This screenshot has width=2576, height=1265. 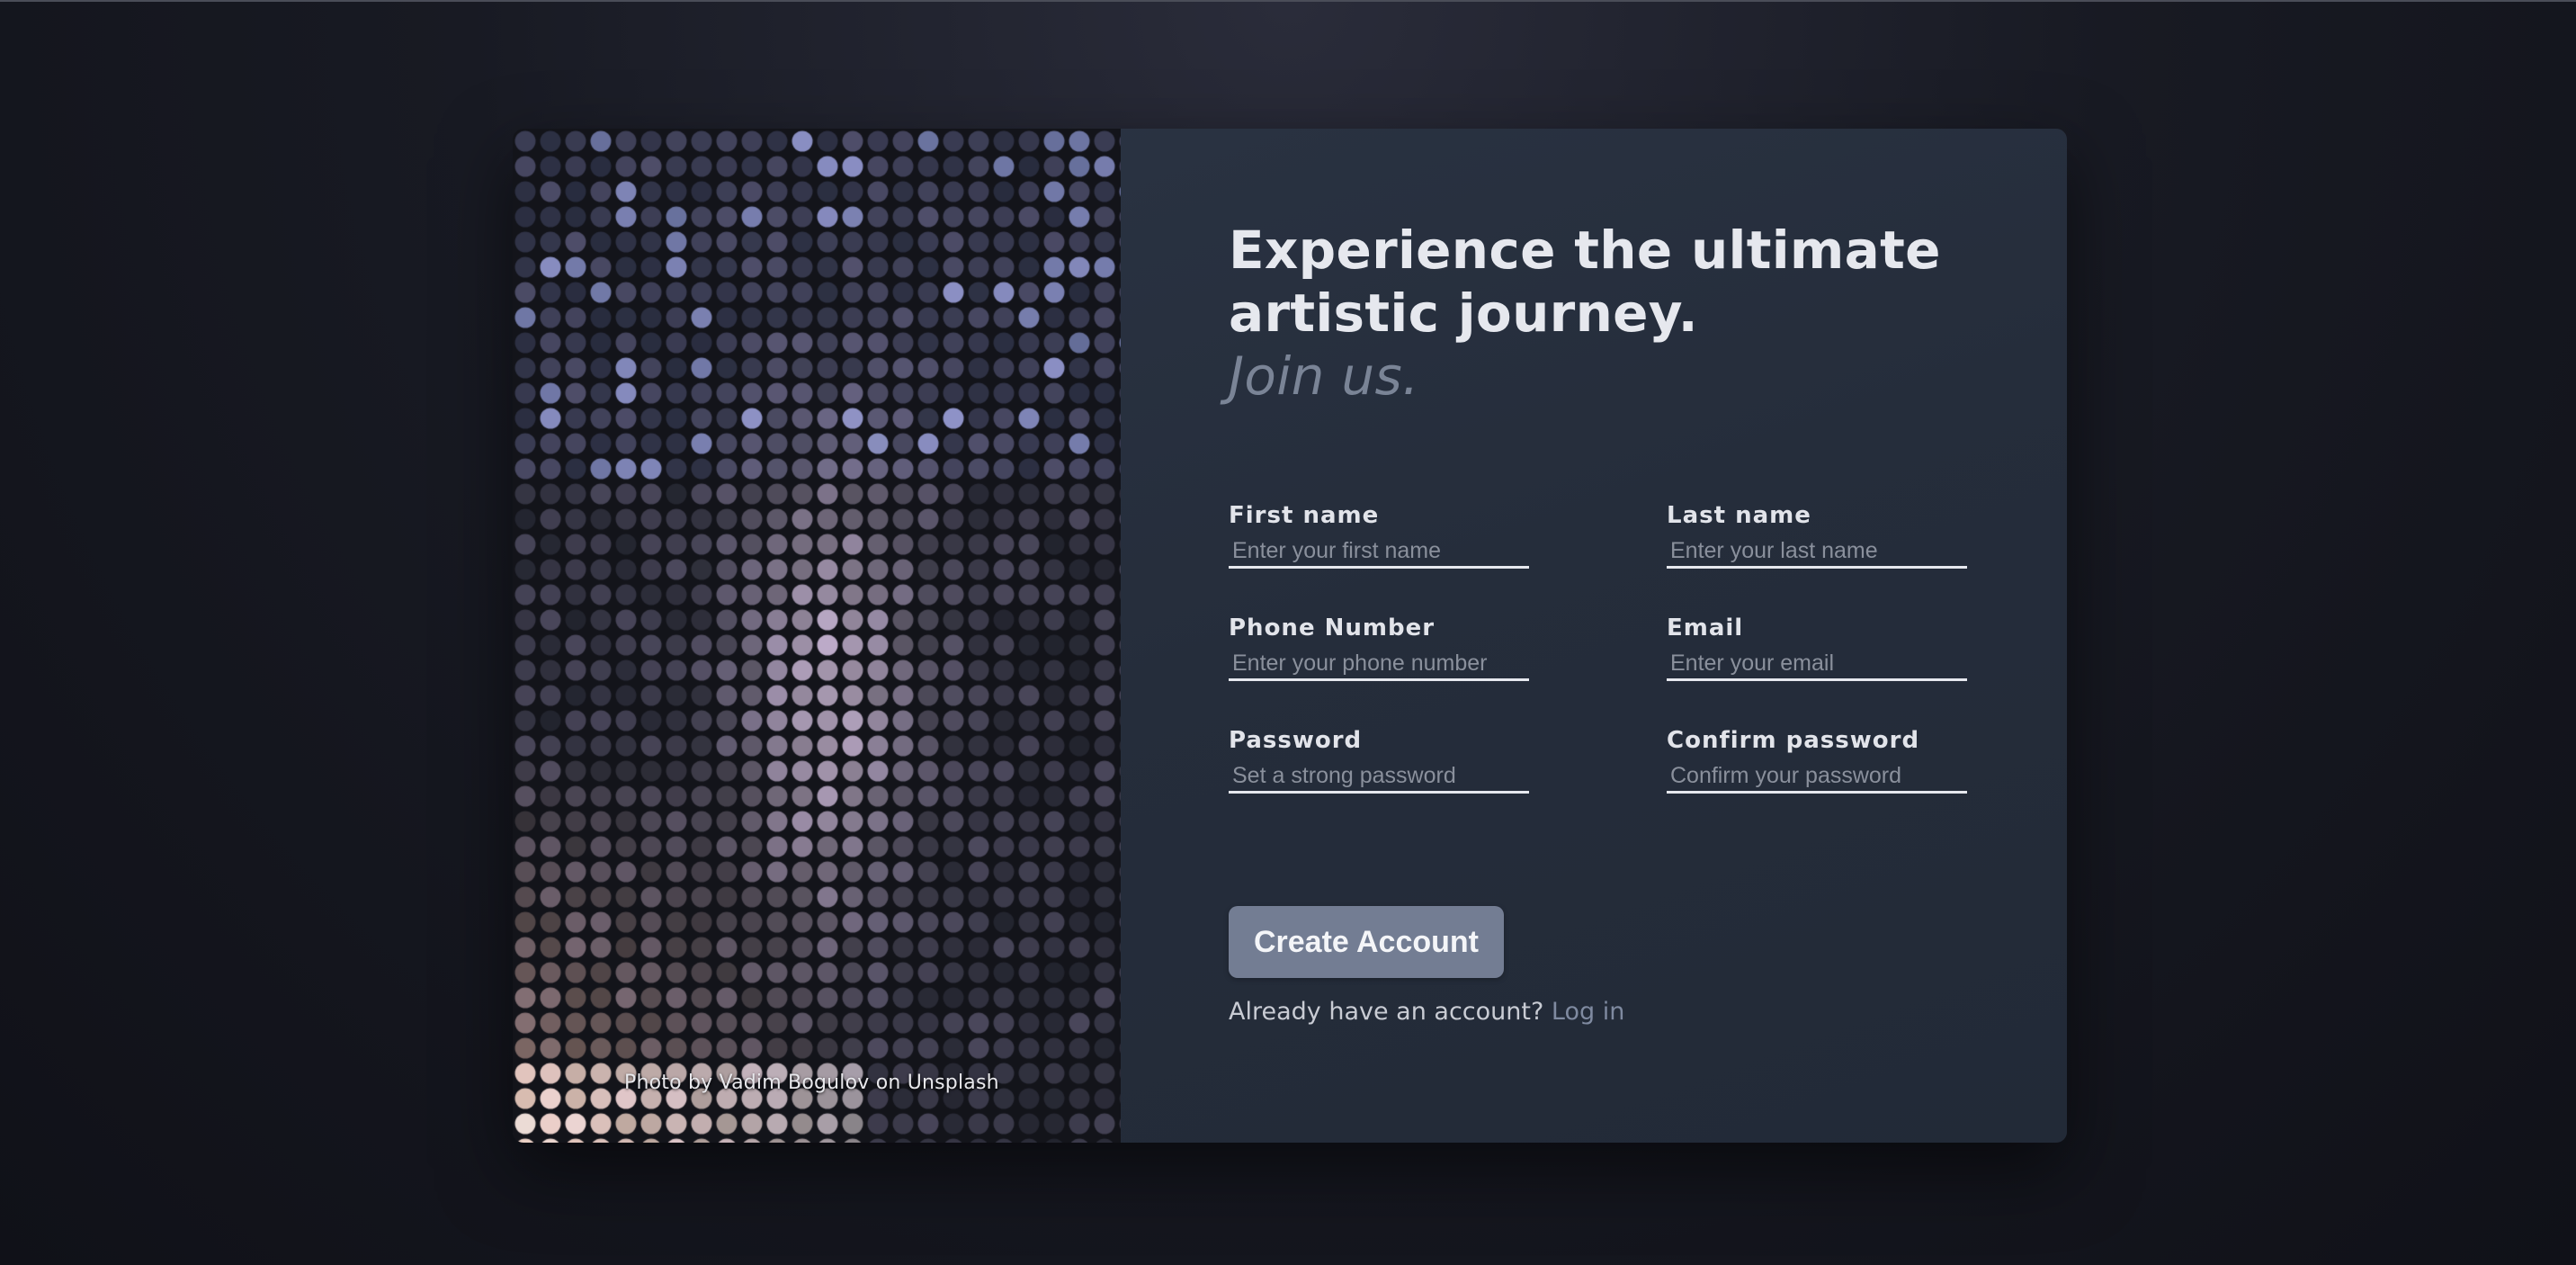 What do you see at coordinates (1379, 534) in the screenshot?
I see `first-name-field: First name` at bounding box center [1379, 534].